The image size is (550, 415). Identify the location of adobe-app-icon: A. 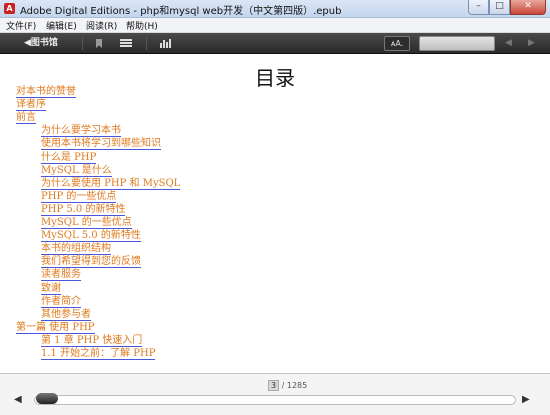
(9, 8).